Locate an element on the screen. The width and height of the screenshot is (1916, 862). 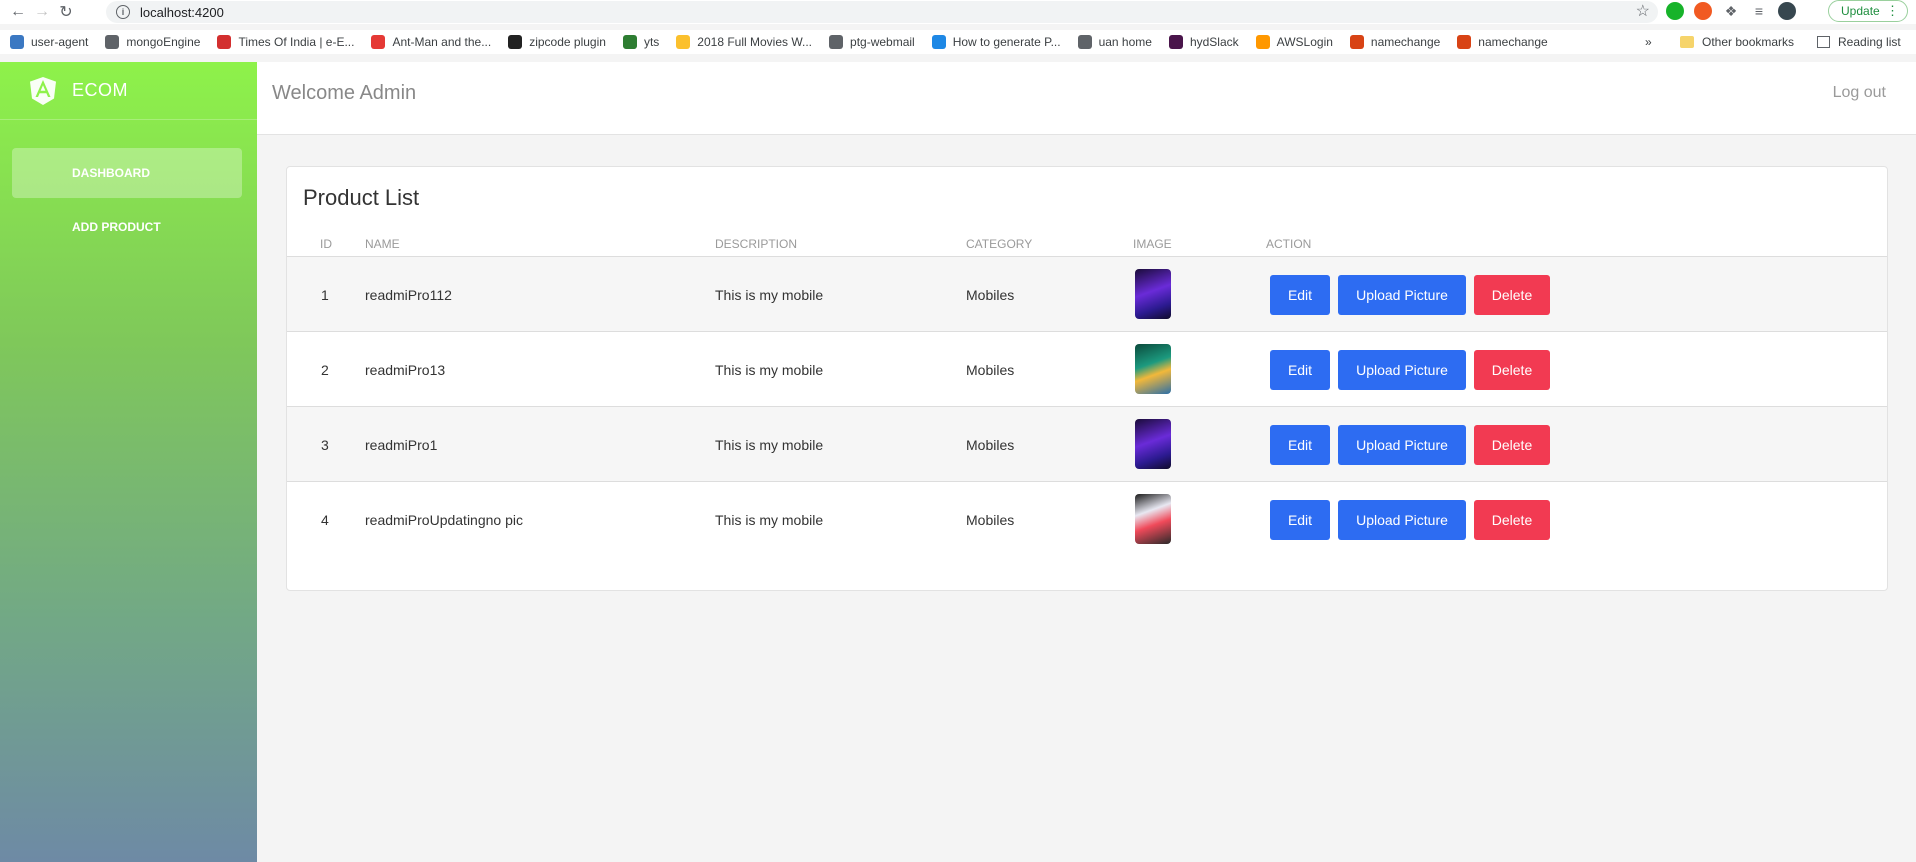
bookmark-item: mongoEngine is located at coordinates (152, 42).